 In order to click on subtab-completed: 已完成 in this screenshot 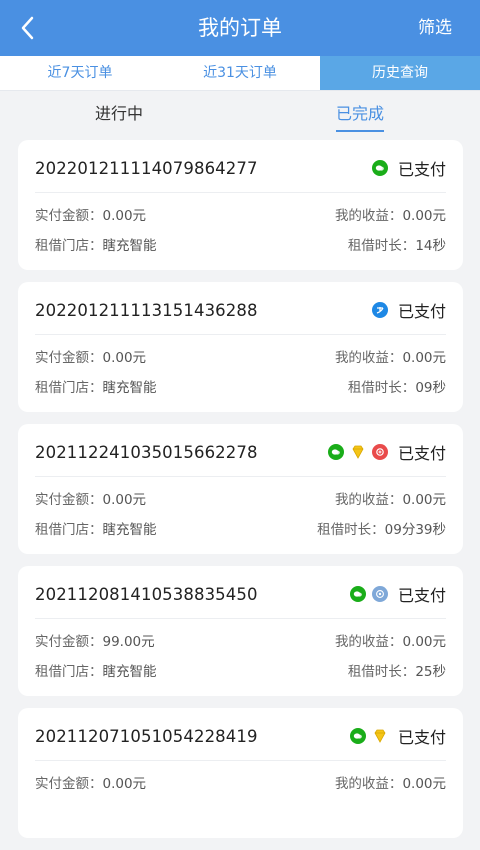, I will do `click(360, 116)`.